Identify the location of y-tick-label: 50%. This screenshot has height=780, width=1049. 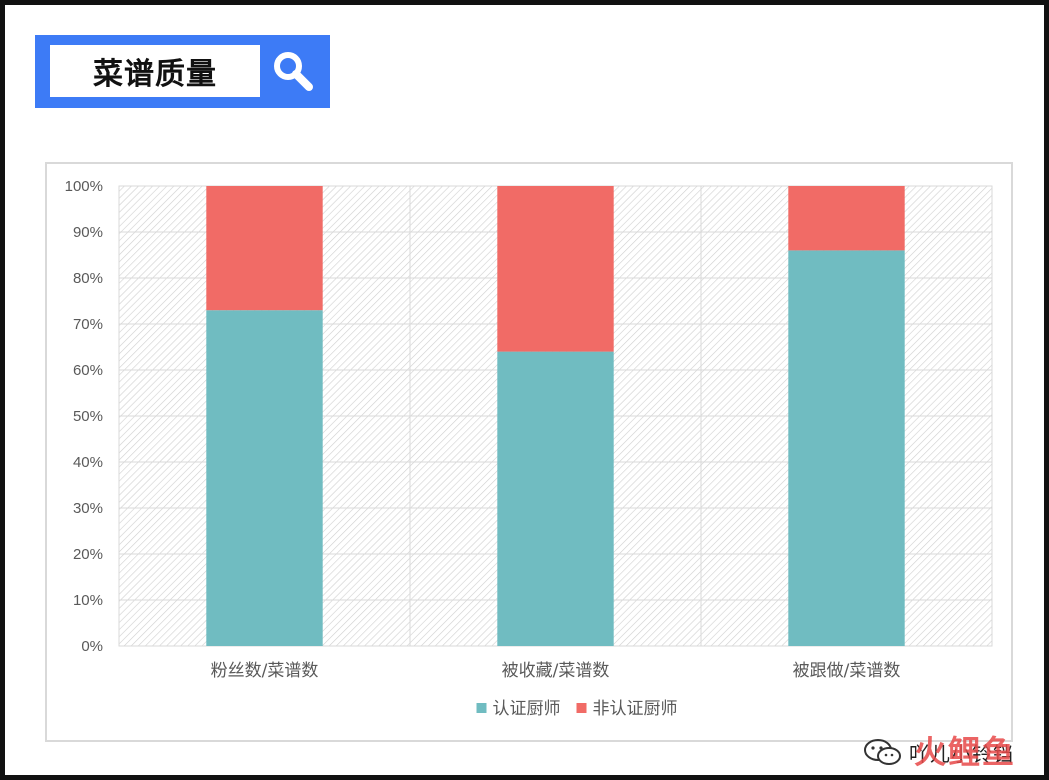
(88, 416).